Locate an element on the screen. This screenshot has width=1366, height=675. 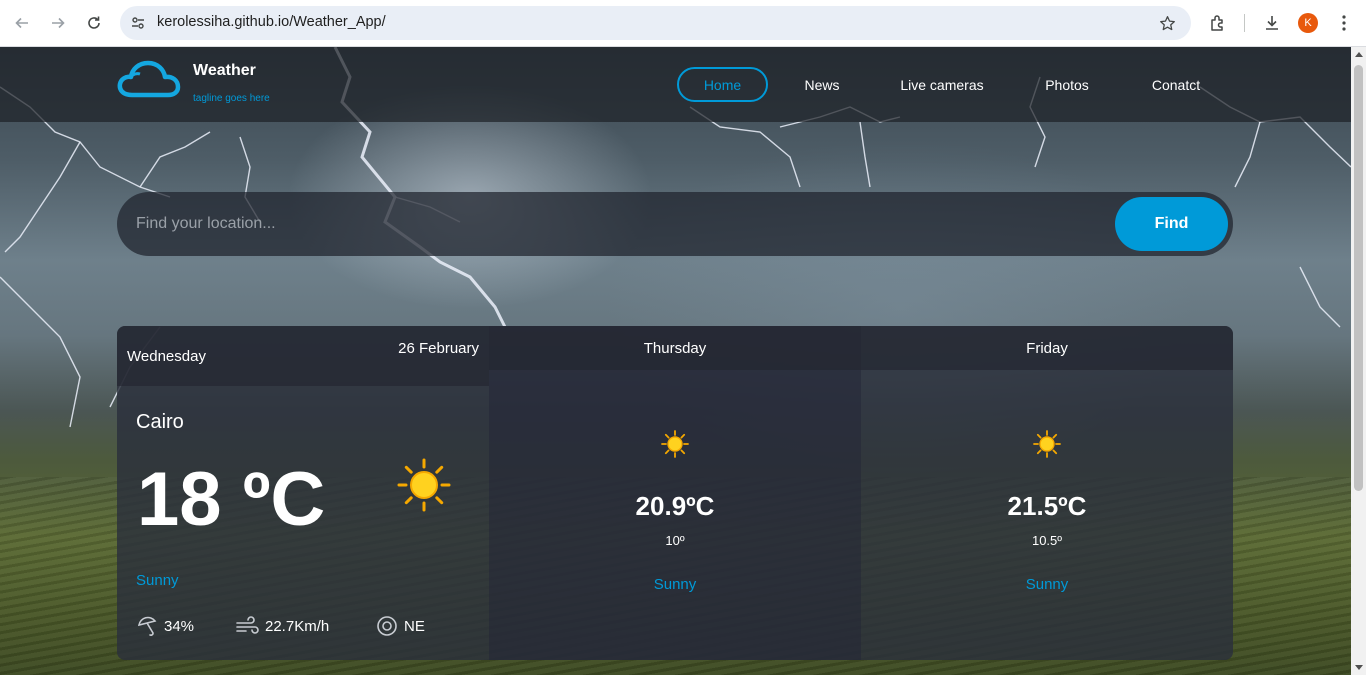
downloads-button is located at coordinates (1272, 23).